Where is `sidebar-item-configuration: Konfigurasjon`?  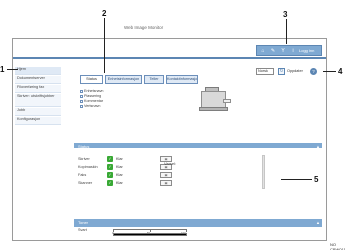 sidebar-item-configuration: Konfigurasjon is located at coordinates (38, 121).